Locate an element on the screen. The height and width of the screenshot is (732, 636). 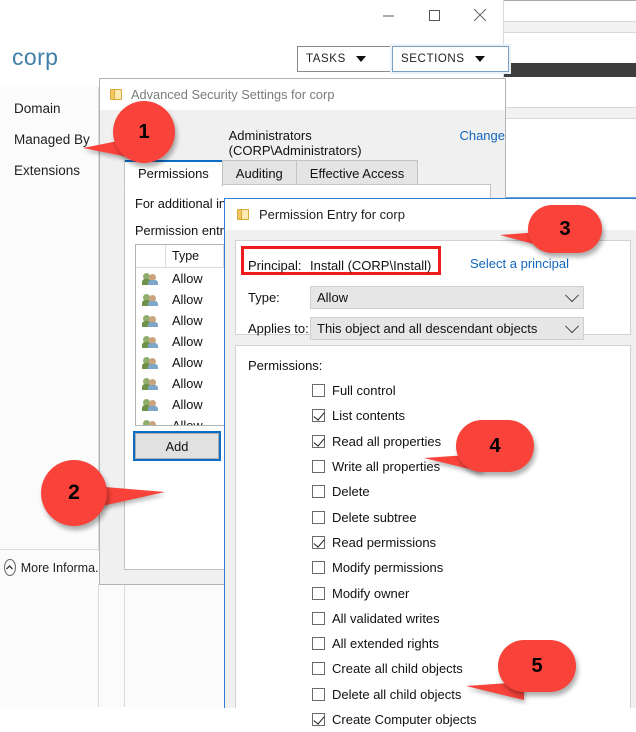
close-icon is located at coordinates (480, 15).